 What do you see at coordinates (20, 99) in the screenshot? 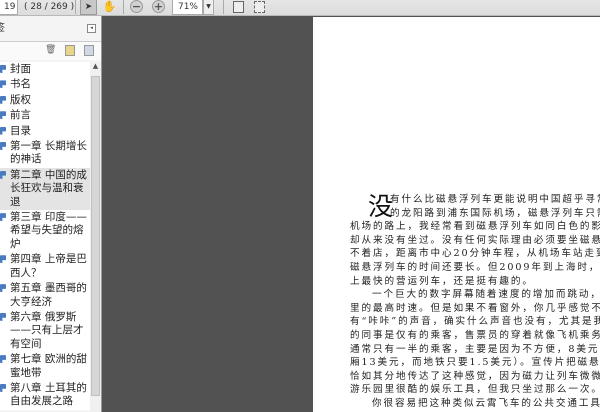
I see `bookmark-label: 版权` at bounding box center [20, 99].